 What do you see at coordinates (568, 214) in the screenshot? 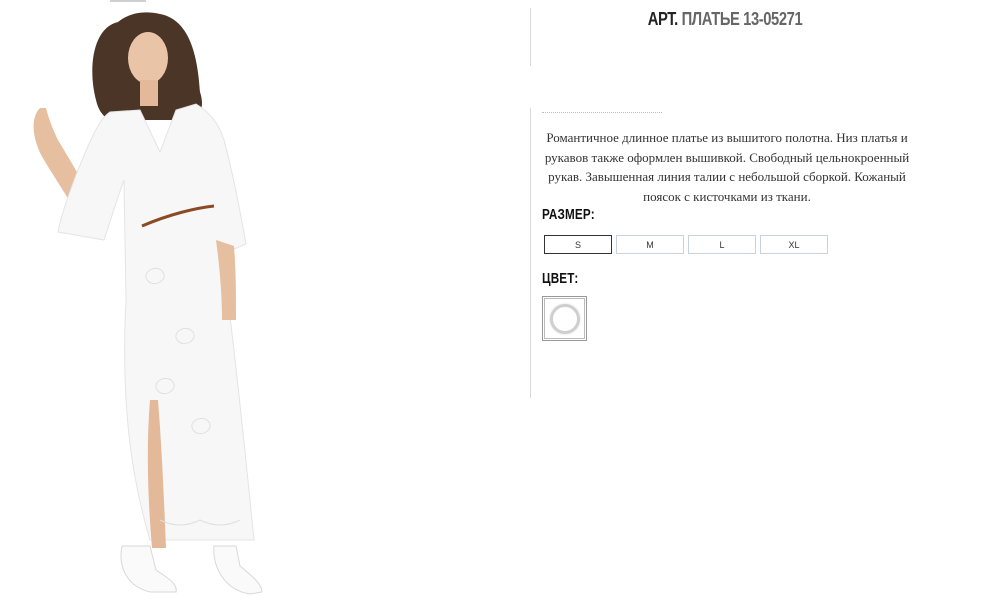
I see `size-label: РАЗМЕР:` at bounding box center [568, 214].